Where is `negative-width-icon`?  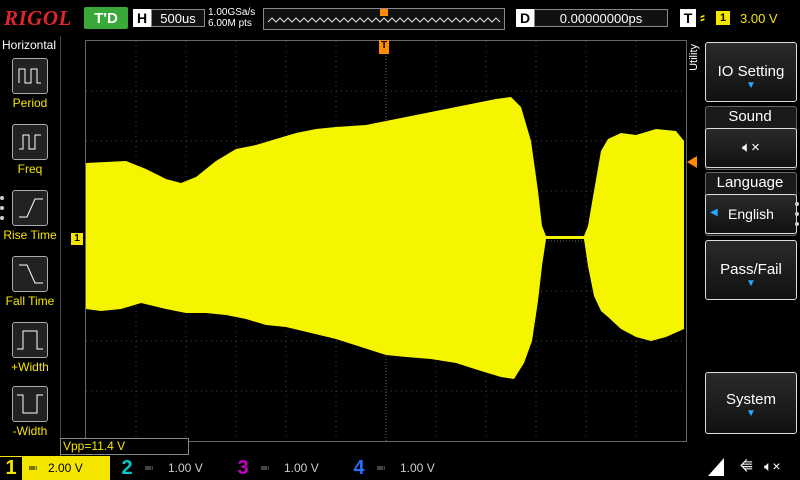 negative-width-icon is located at coordinates (30, 404).